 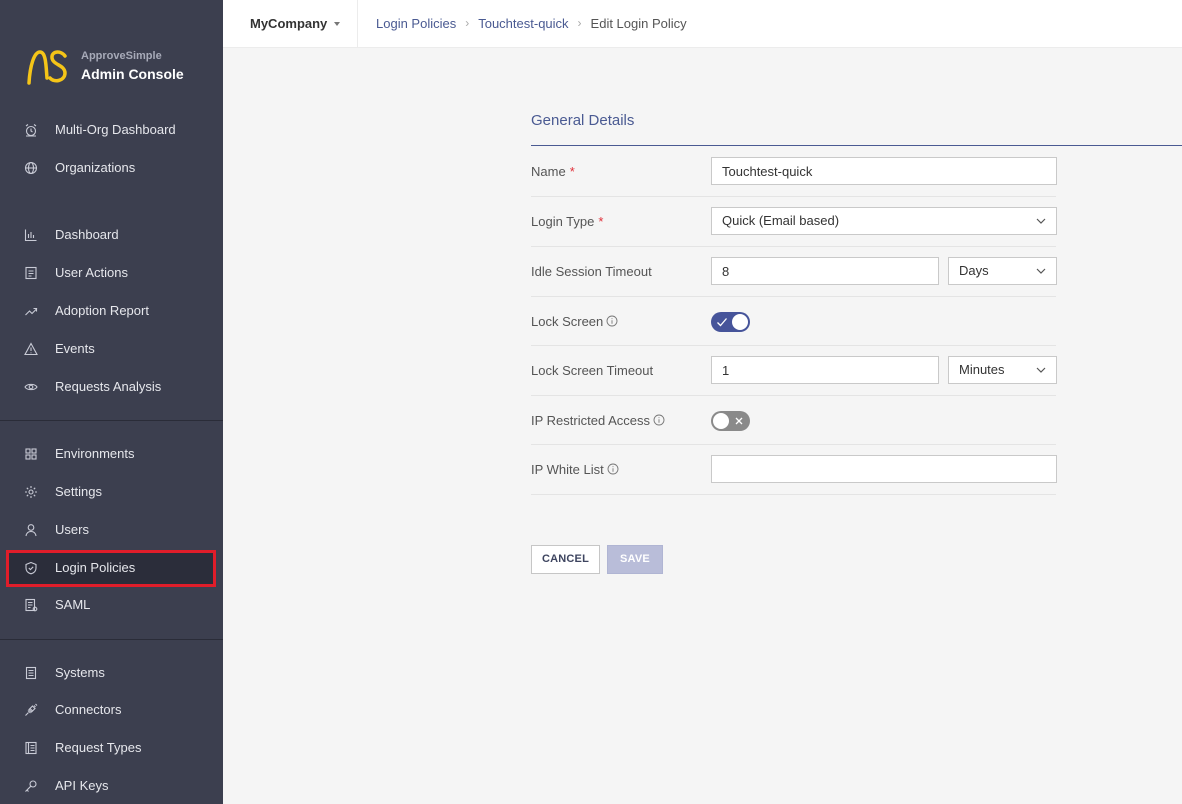 What do you see at coordinates (108, 386) in the screenshot?
I see `sidebar-item-label: Requests Analysis` at bounding box center [108, 386].